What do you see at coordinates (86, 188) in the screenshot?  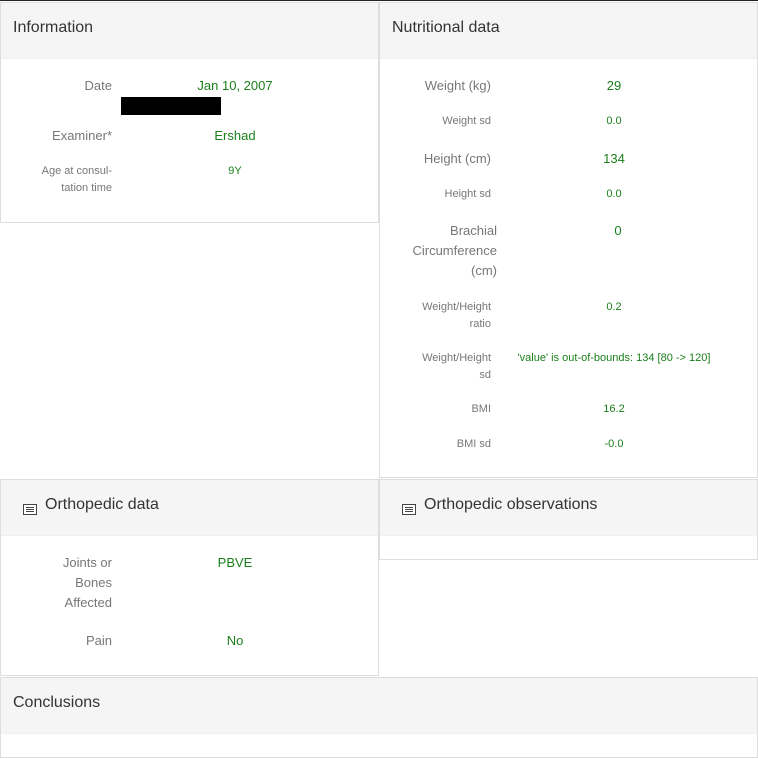 I see `age-label-line2: tation time` at bounding box center [86, 188].